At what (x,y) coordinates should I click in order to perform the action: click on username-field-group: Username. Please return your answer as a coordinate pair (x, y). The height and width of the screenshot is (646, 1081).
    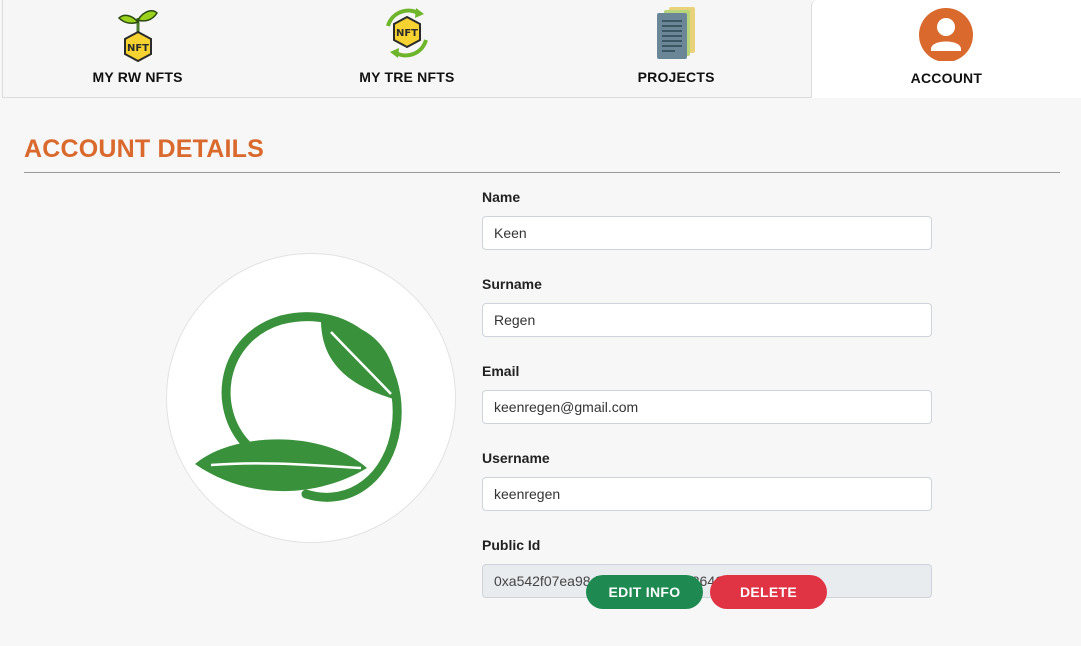
    Looking at the image, I should click on (708, 480).